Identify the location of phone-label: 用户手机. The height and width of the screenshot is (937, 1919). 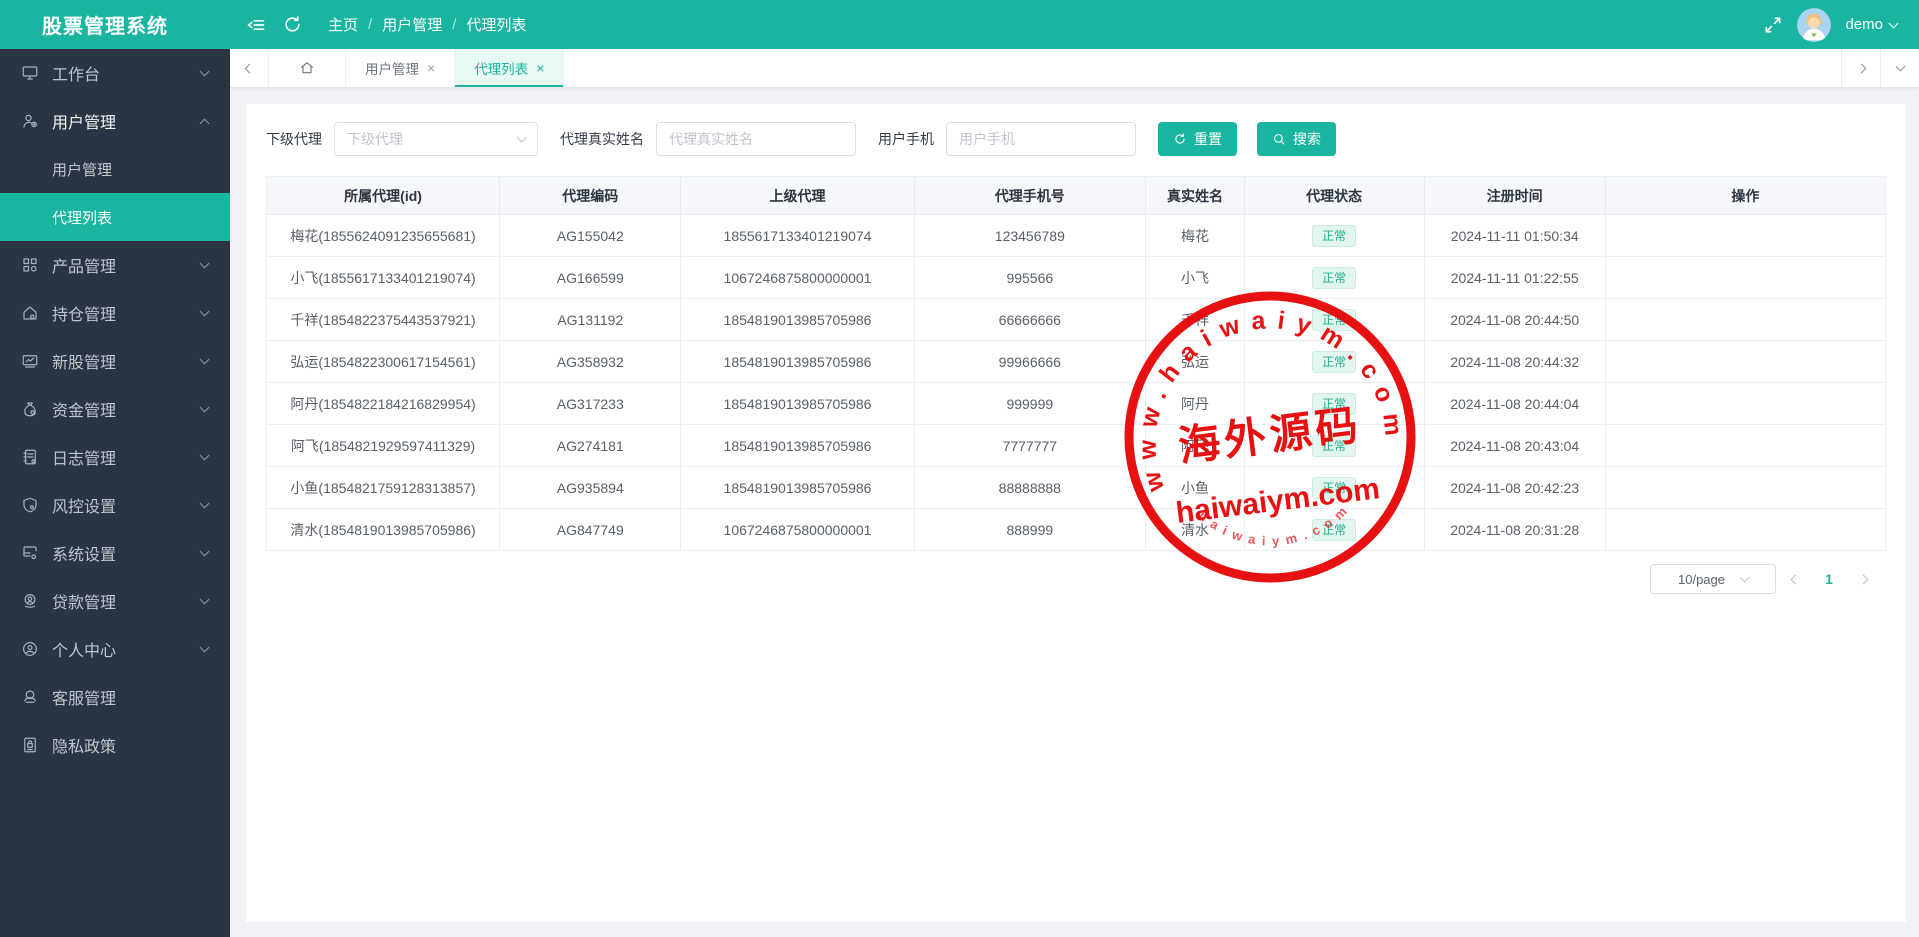
(906, 139).